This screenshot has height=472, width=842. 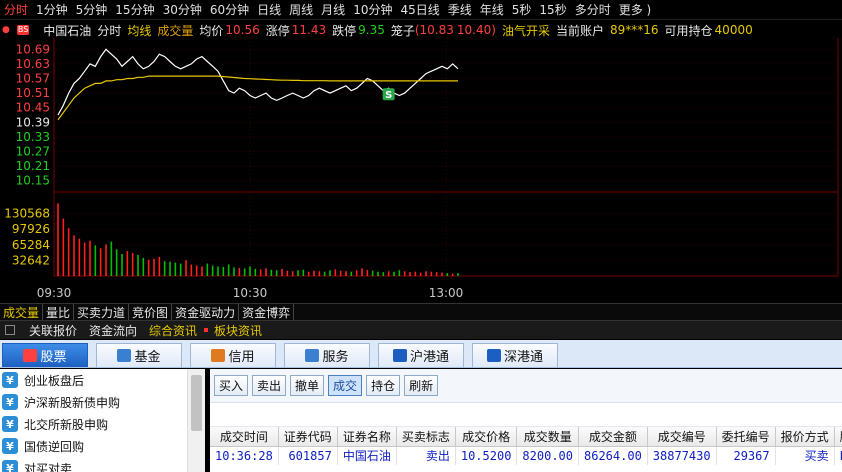 I want to click on trade-tab: 服务, so click(x=327, y=355).